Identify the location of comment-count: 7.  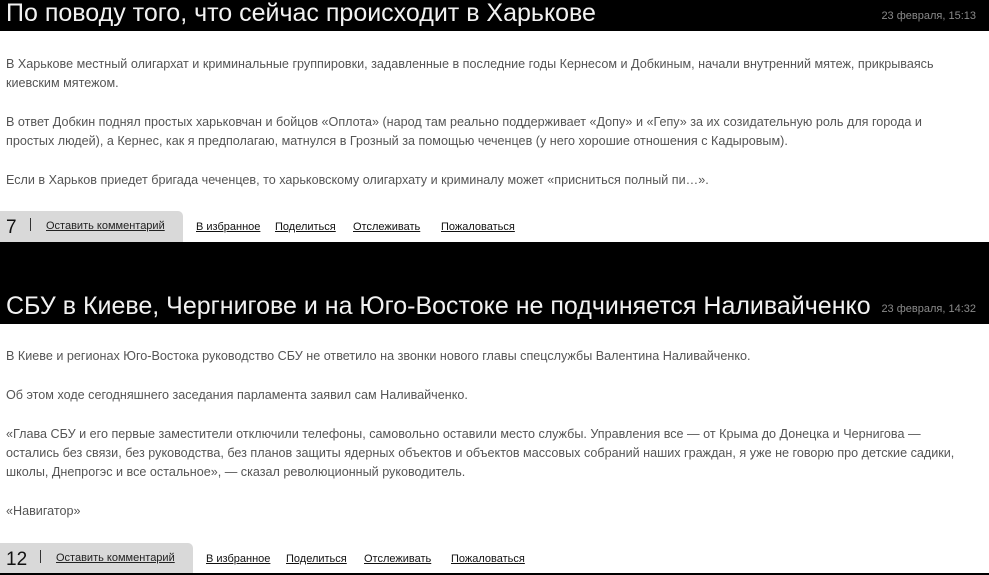
(11, 227).